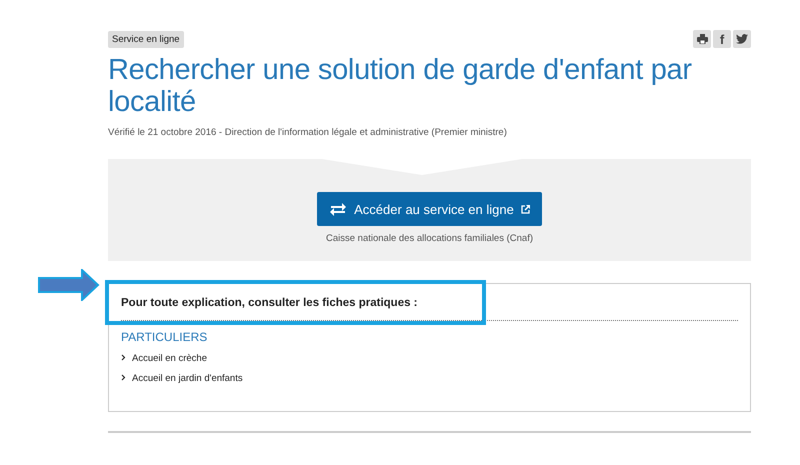 The image size is (800, 465). I want to click on external-link-icon, so click(525, 209).